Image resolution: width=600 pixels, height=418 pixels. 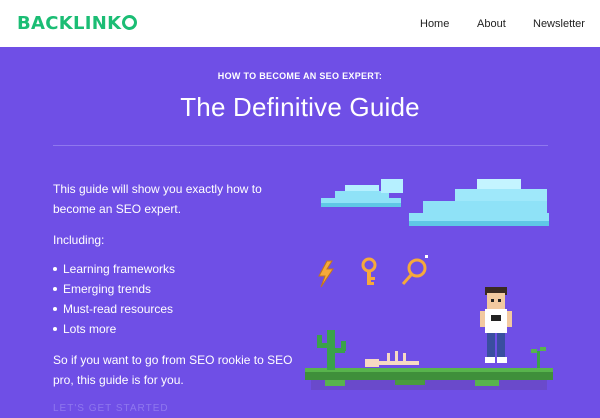 I want to click on list-item: Emerging trends, so click(x=114, y=289).